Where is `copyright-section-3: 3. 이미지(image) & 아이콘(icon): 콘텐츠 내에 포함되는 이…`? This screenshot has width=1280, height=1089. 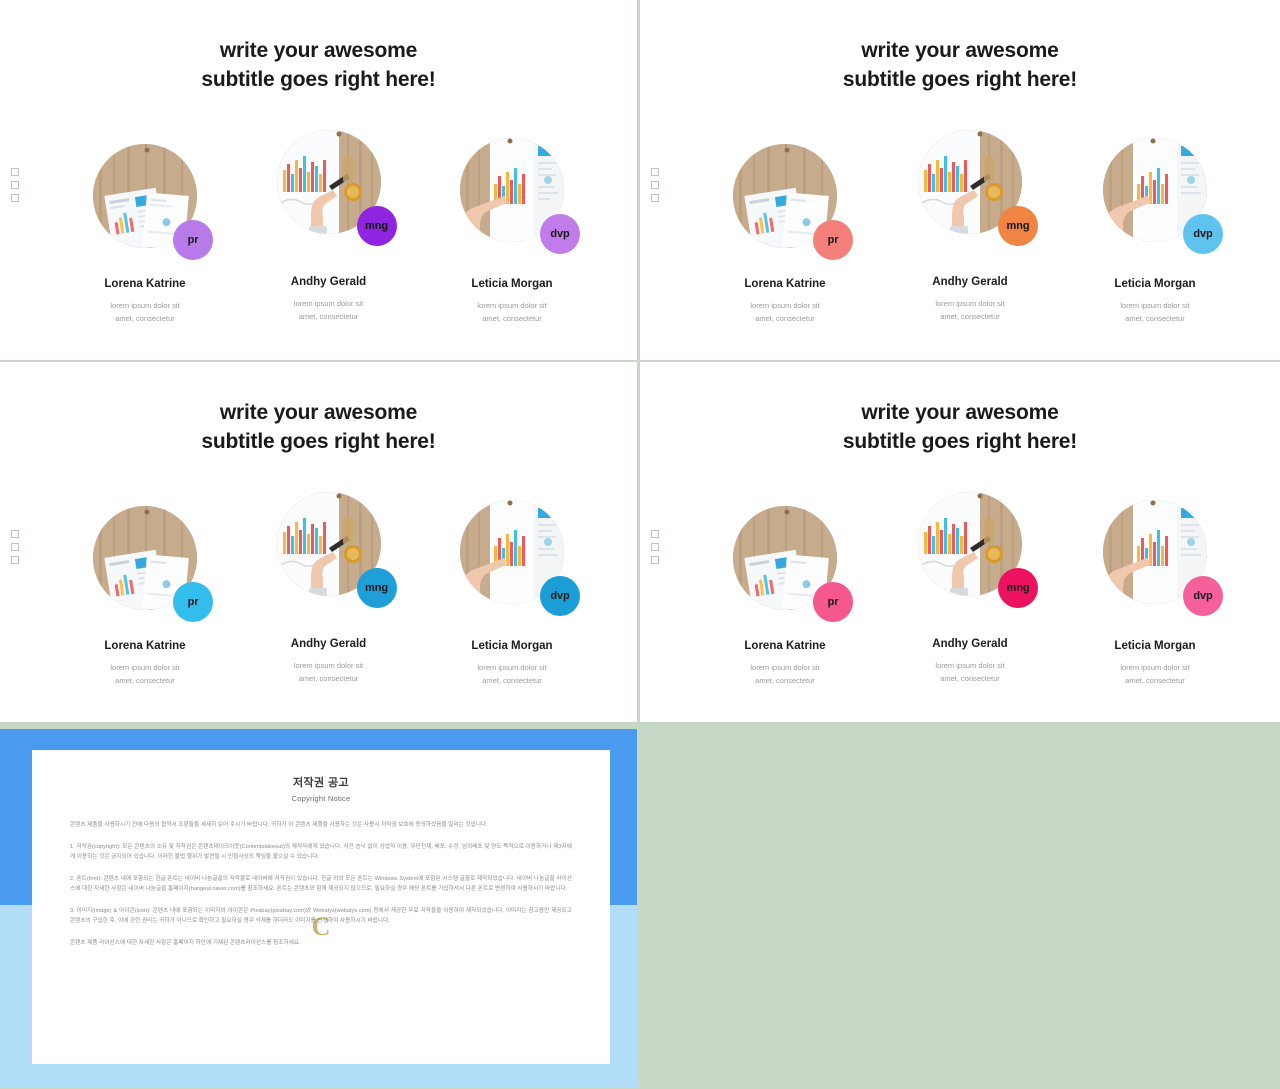 copyright-section-3: 3. 이미지(image) & 아이콘(icon): 콘텐츠 내에 포함되는 이… is located at coordinates (321, 916).